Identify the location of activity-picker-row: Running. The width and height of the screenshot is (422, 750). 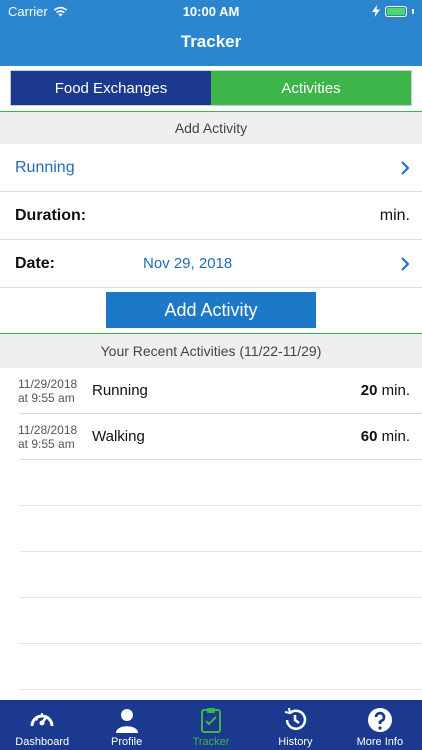
(211, 168).